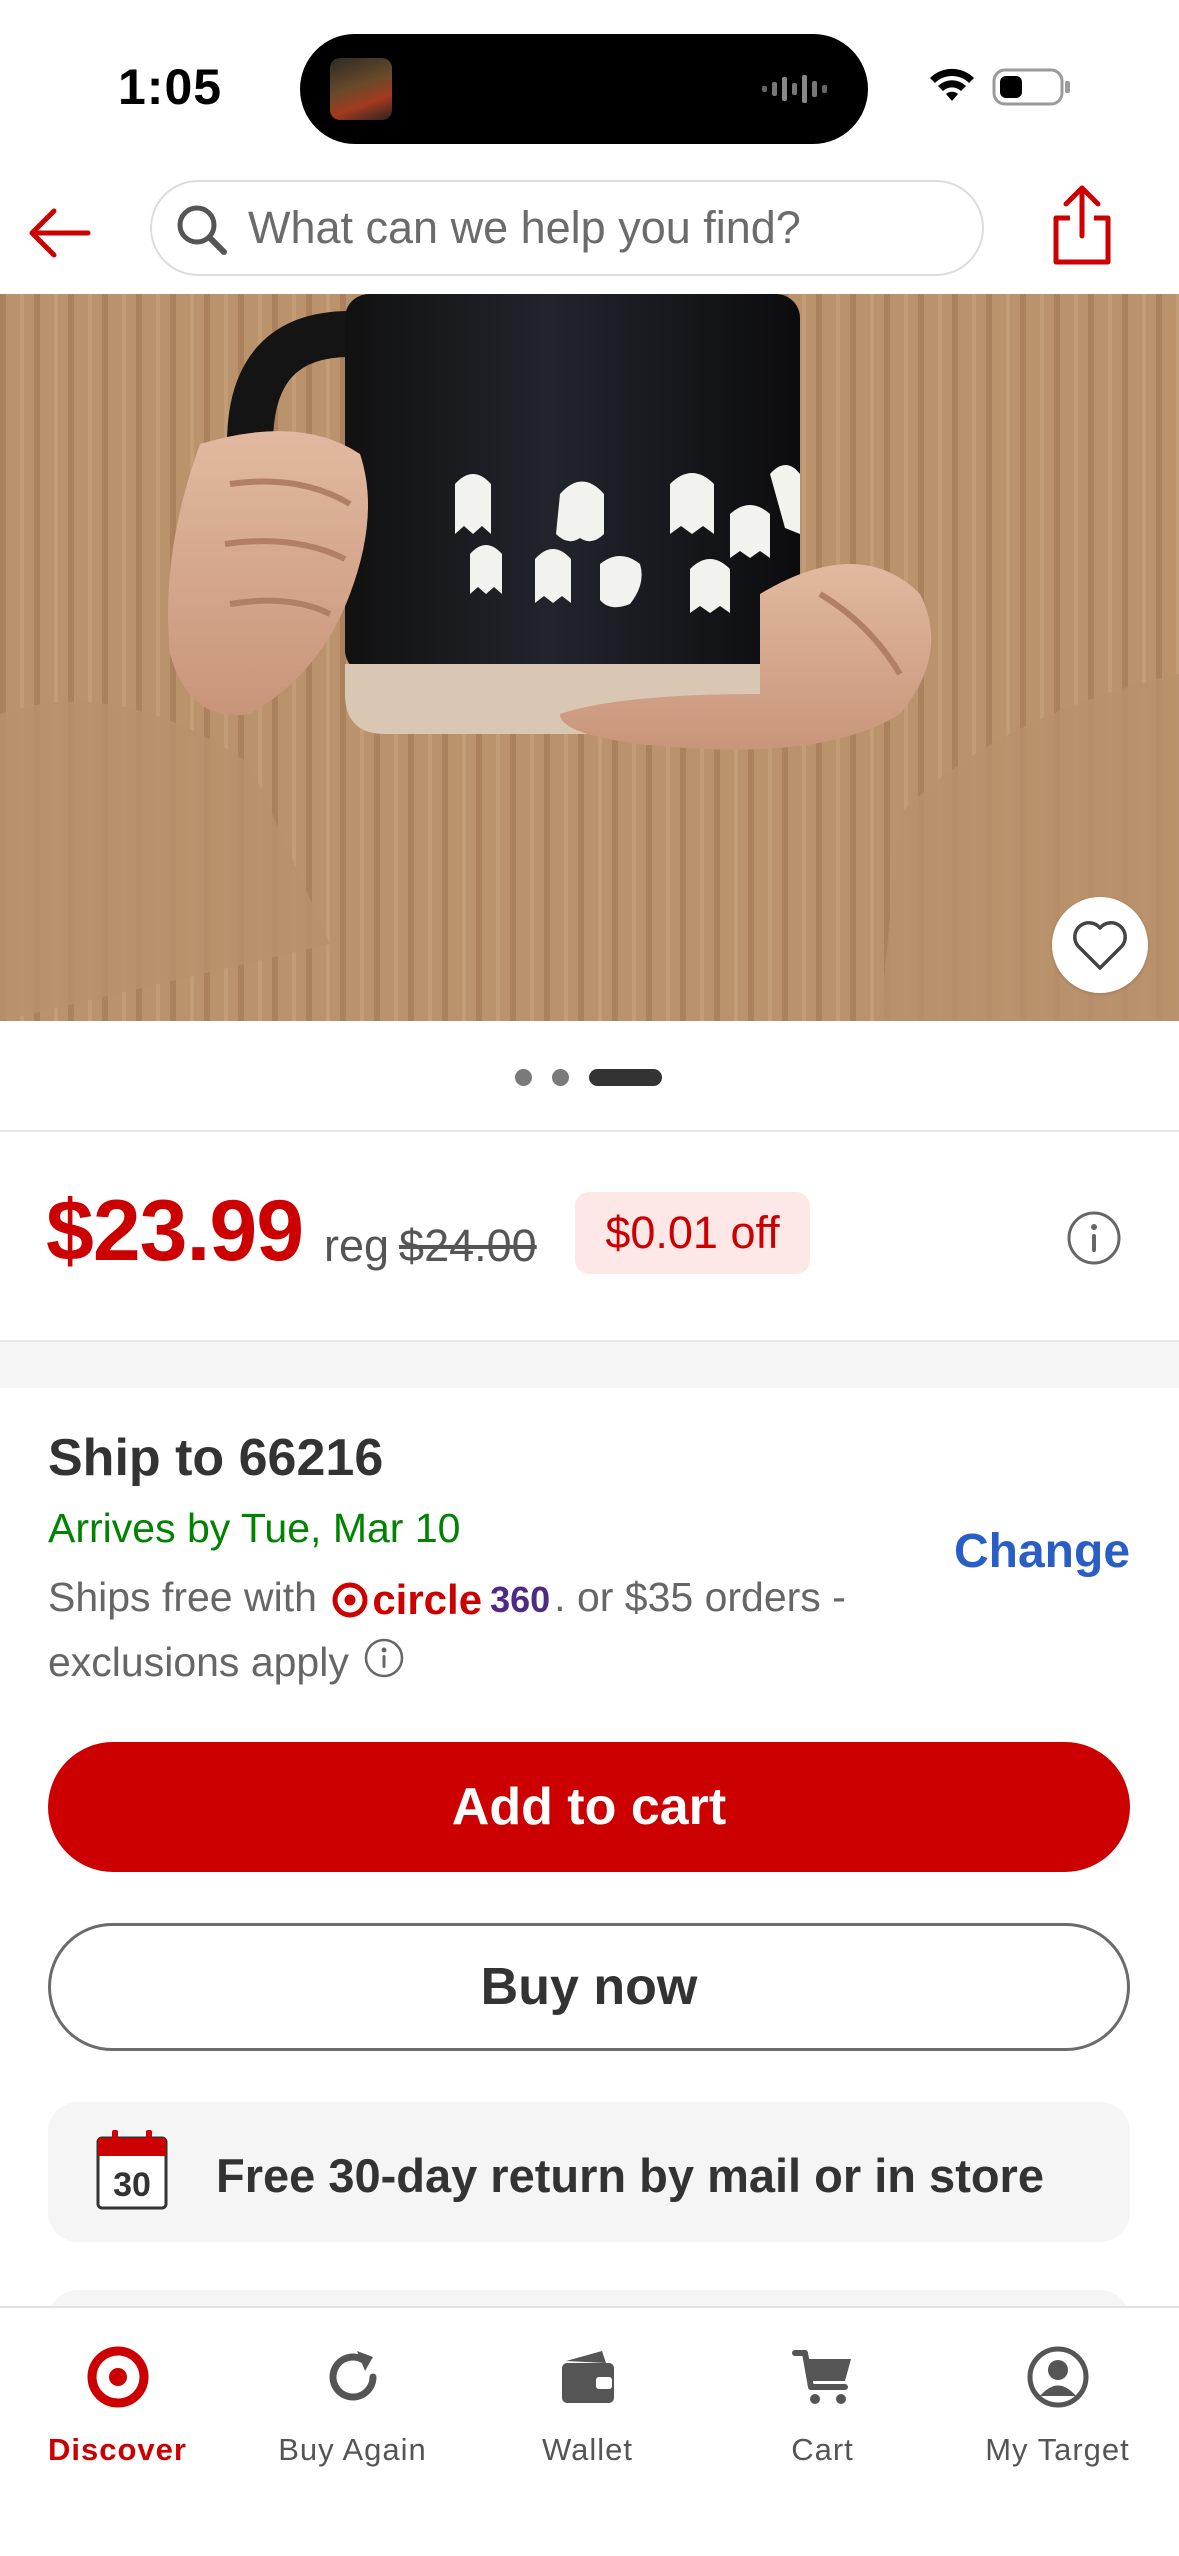 The width and height of the screenshot is (1179, 2556). Describe the element at coordinates (1057, 2377) in the screenshot. I see `account-icon` at that location.